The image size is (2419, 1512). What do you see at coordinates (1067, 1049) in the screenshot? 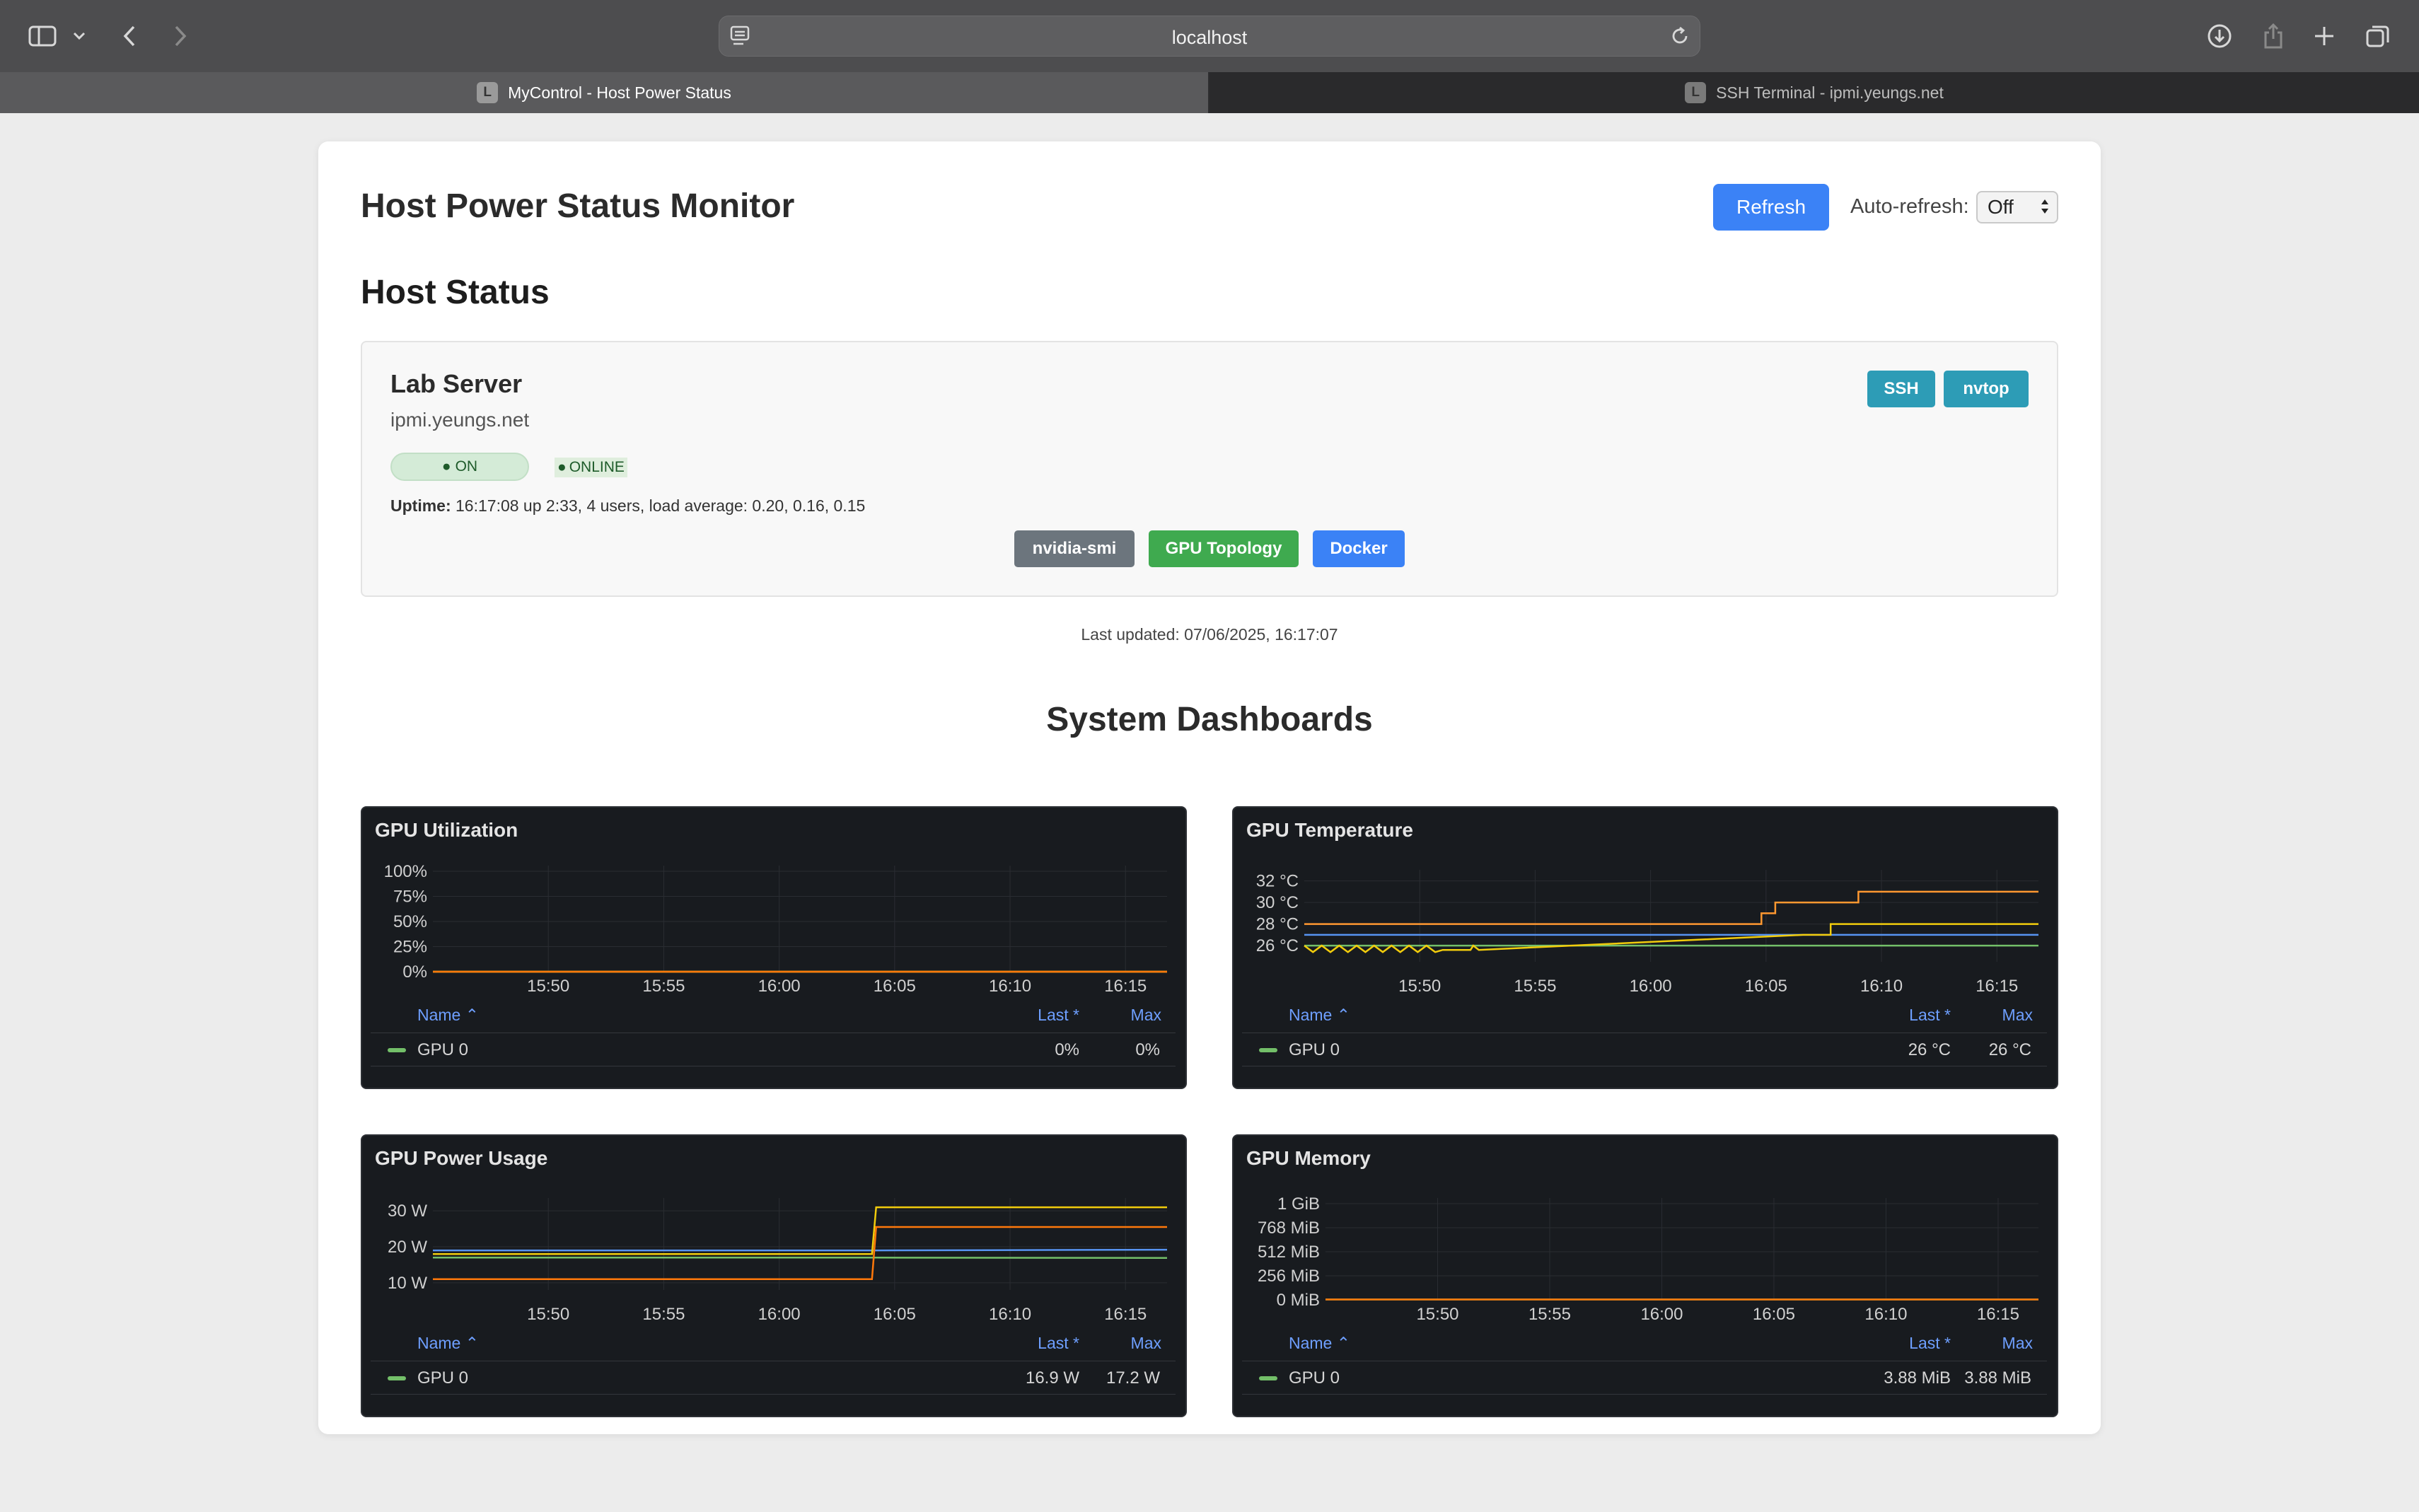
I see `series-last: 0%` at bounding box center [1067, 1049].